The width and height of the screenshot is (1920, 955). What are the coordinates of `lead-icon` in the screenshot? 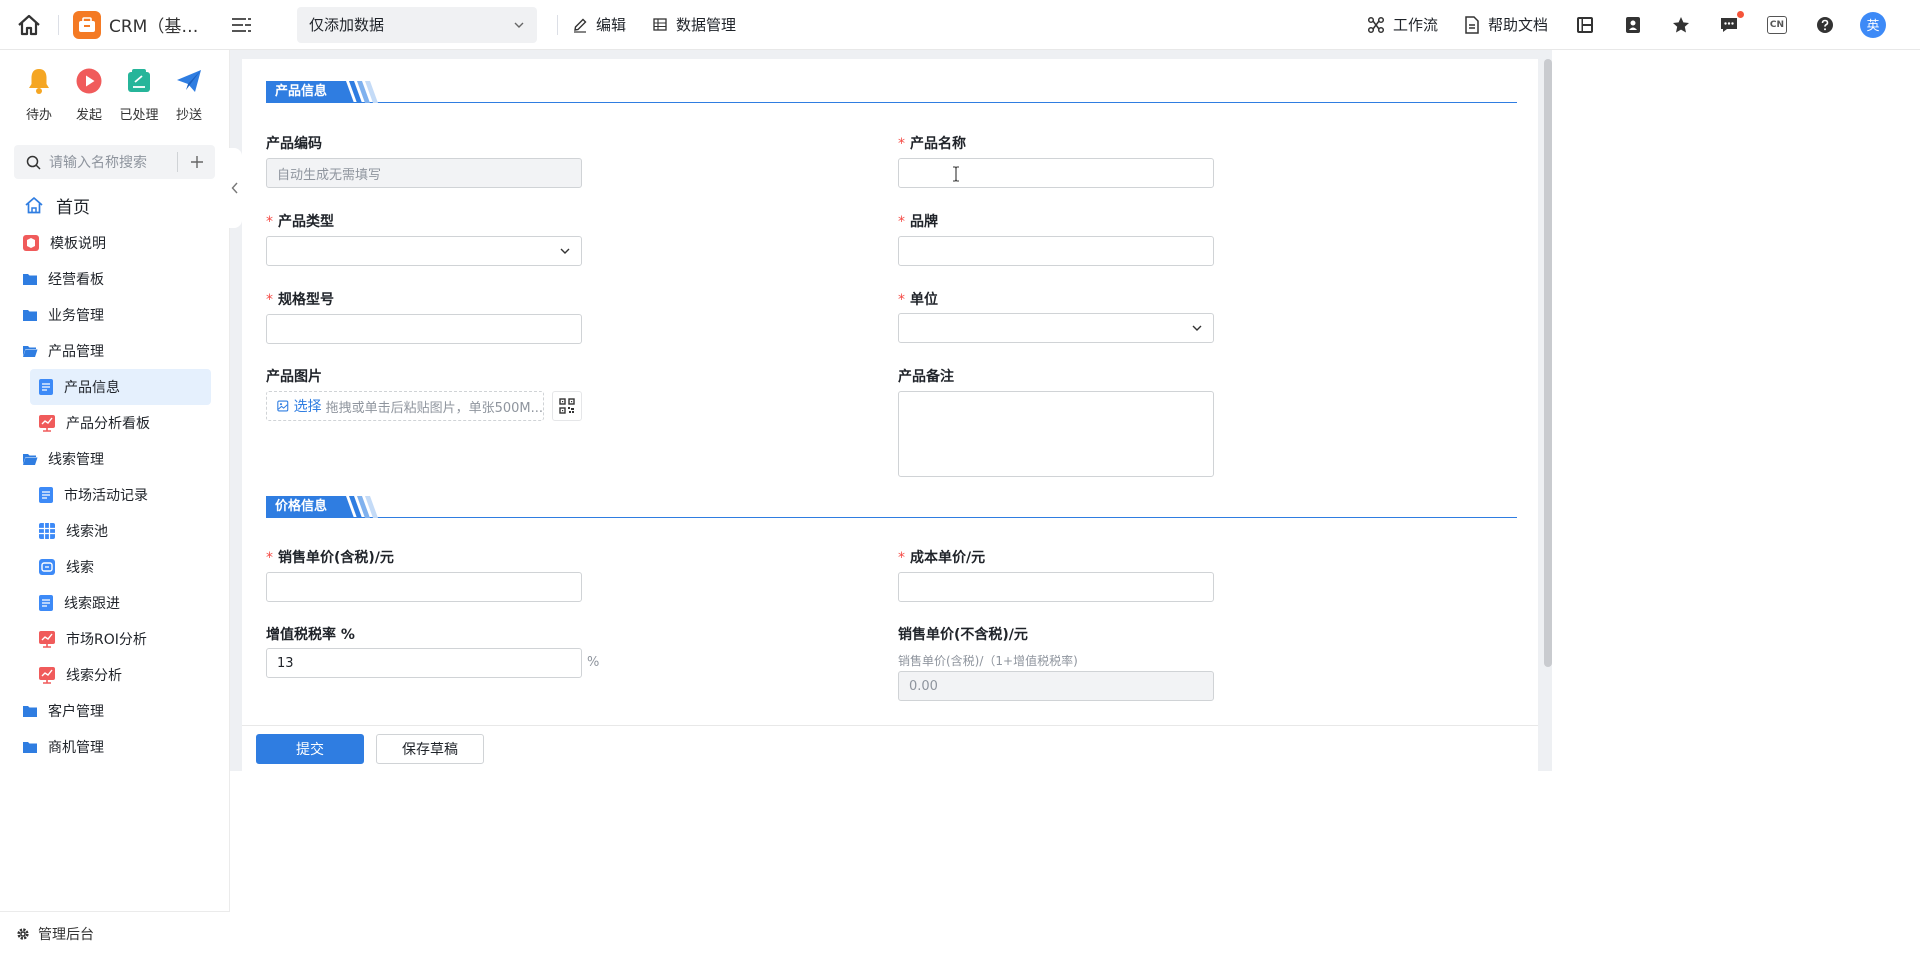 It's located at (47, 567).